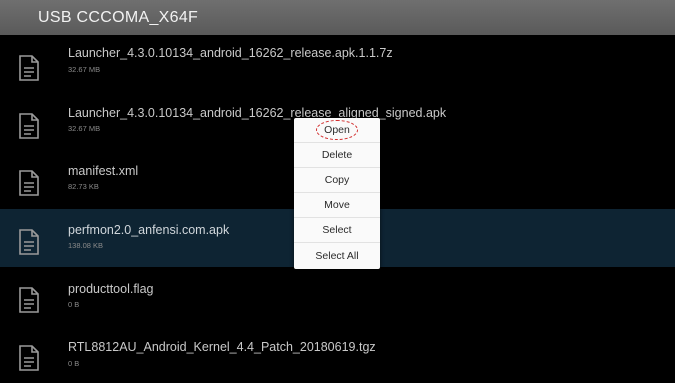 The image size is (675, 383). I want to click on menu-item-label: Move, so click(337, 205).